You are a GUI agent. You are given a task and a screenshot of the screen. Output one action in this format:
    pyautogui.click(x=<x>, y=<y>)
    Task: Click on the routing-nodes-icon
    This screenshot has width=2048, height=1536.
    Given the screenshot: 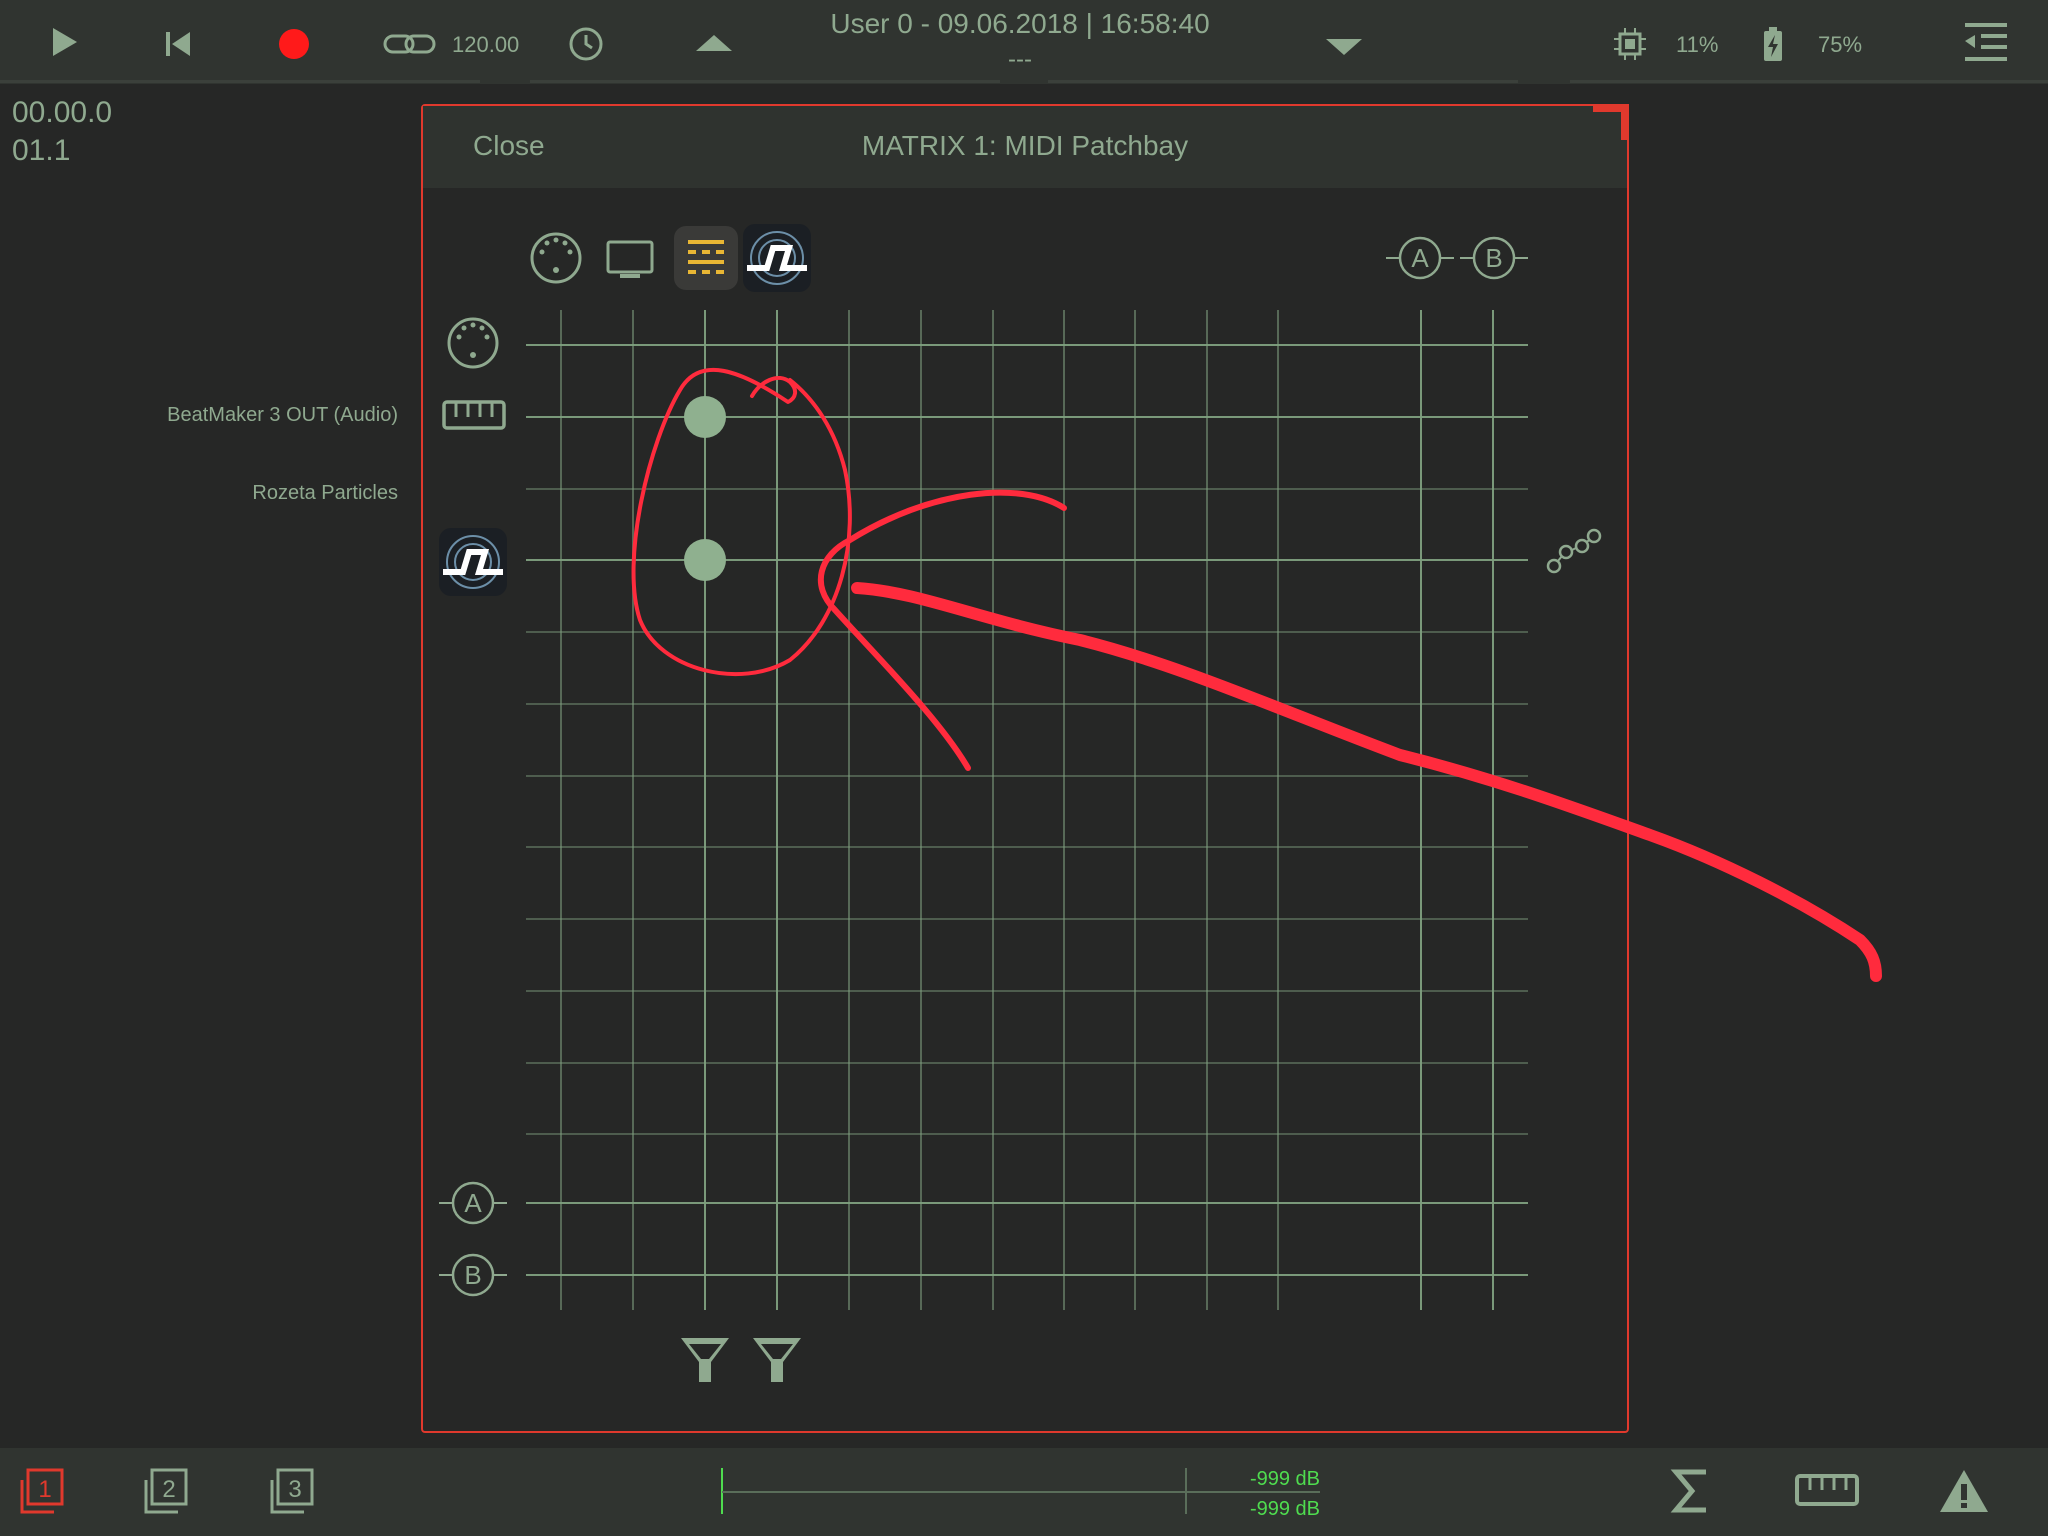 What is the action you would take?
    pyautogui.click(x=1574, y=551)
    